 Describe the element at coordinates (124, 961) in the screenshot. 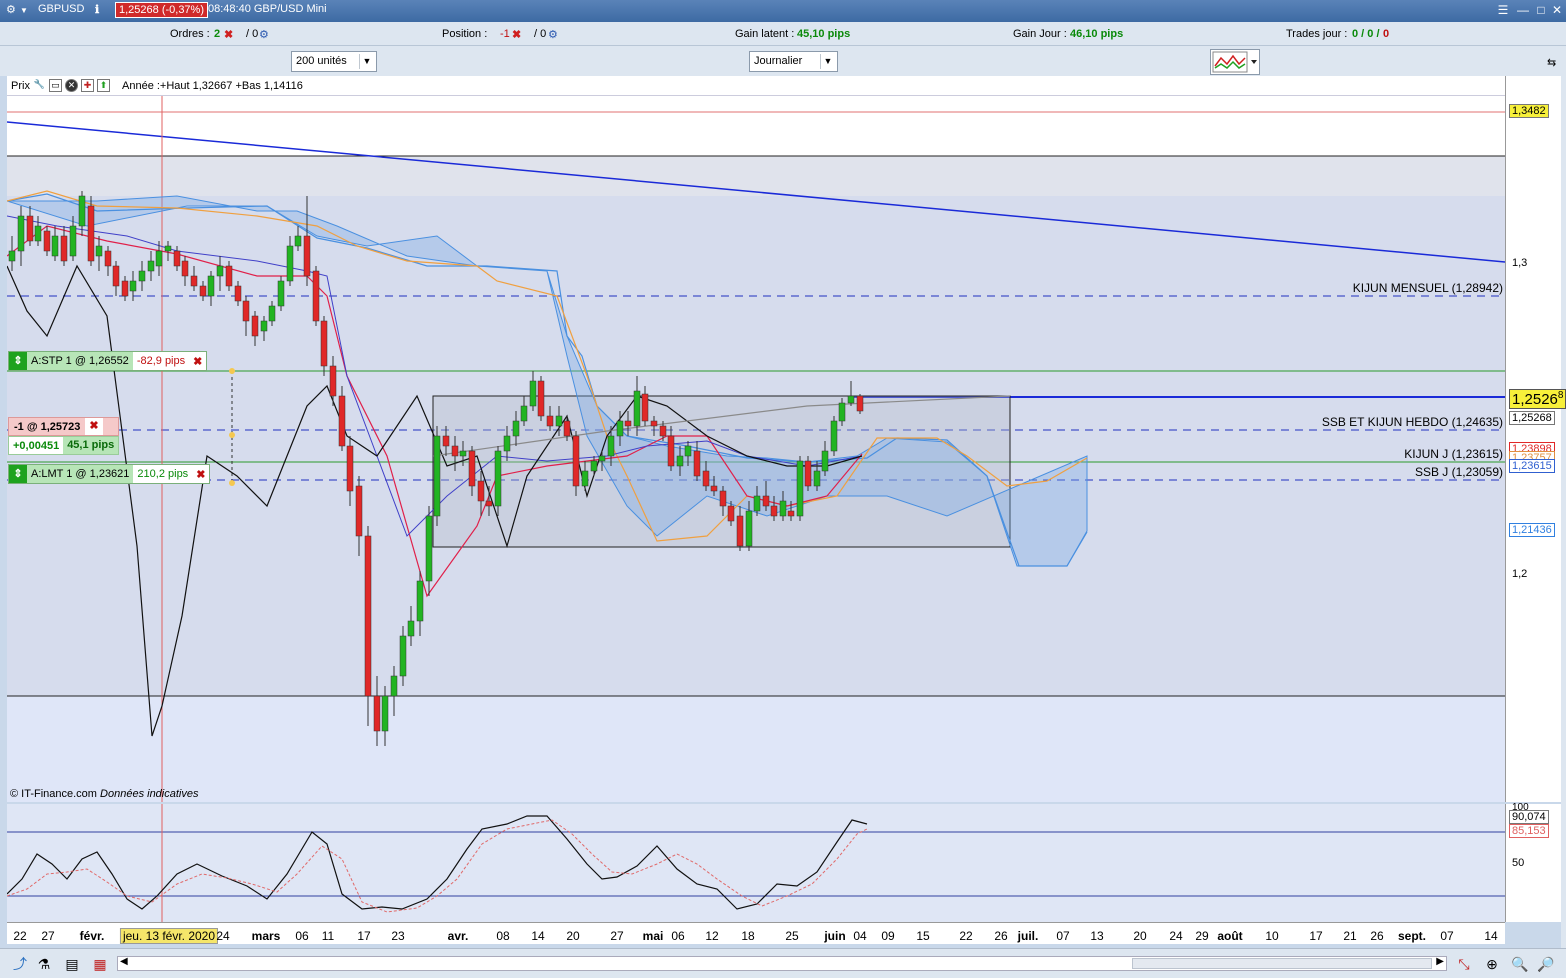

I see `scroll-left-icon: ◀` at that location.